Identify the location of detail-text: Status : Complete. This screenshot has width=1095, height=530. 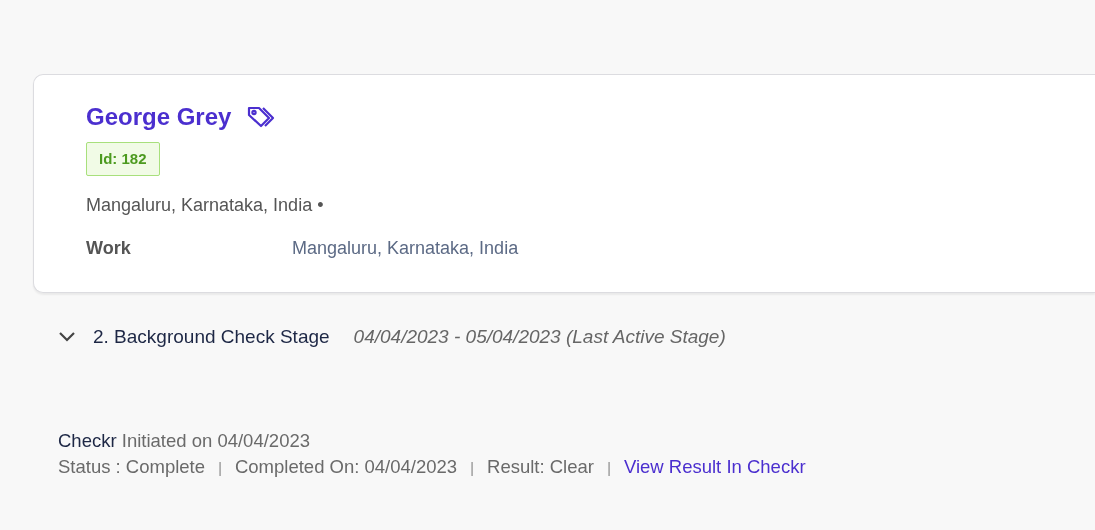
(132, 467).